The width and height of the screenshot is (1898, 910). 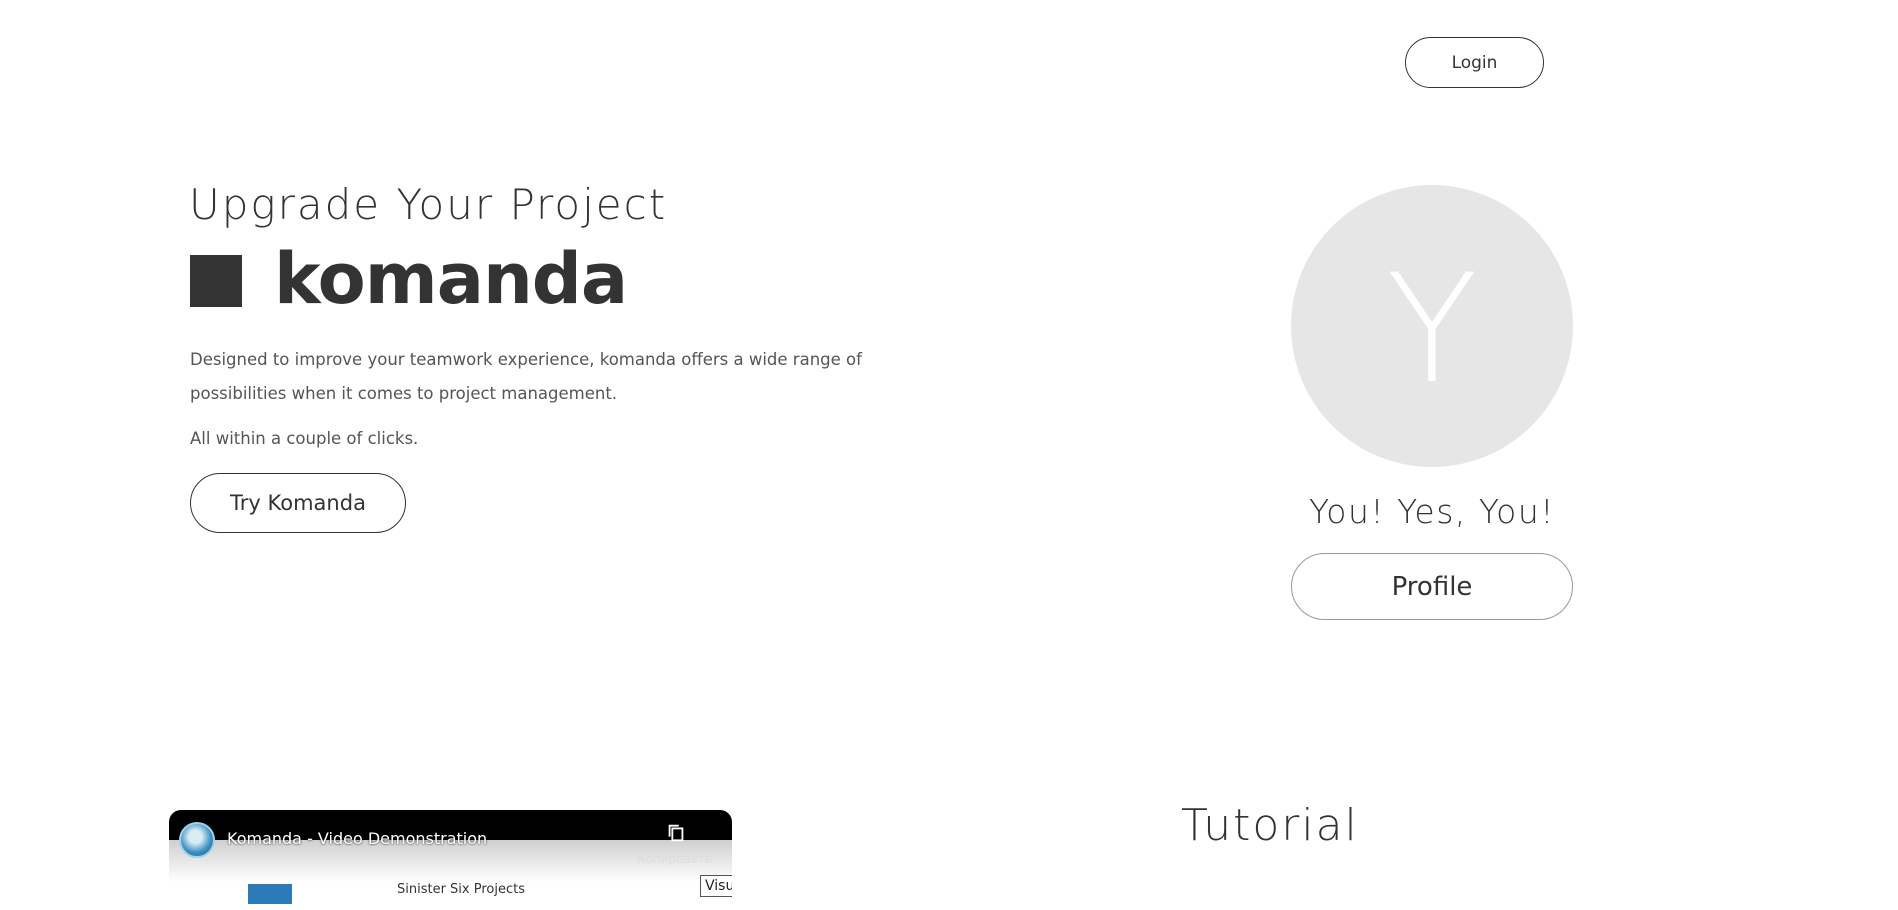 I want to click on login-button: Login, so click(x=1474, y=62).